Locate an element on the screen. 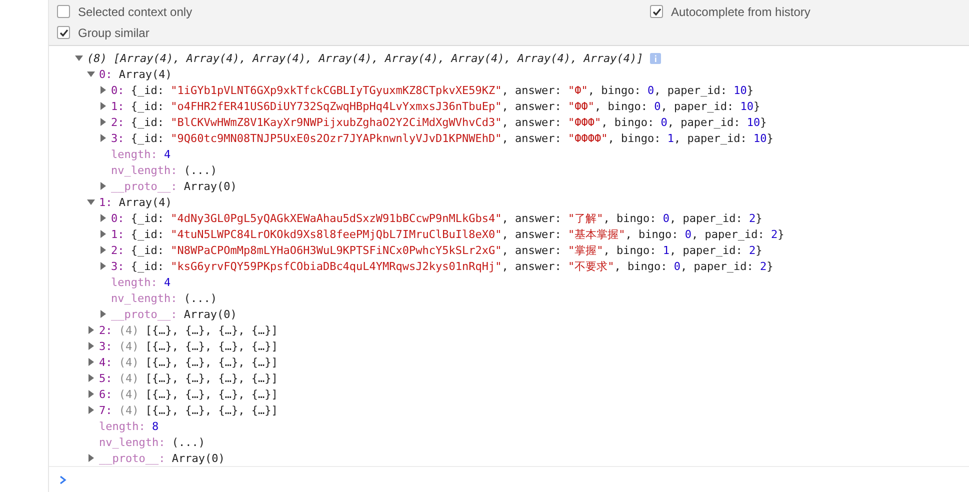 This screenshot has width=969, height=492. console-entry: 5: (4) [{…}, {…}, {…}, {…}] is located at coordinates (188, 378).